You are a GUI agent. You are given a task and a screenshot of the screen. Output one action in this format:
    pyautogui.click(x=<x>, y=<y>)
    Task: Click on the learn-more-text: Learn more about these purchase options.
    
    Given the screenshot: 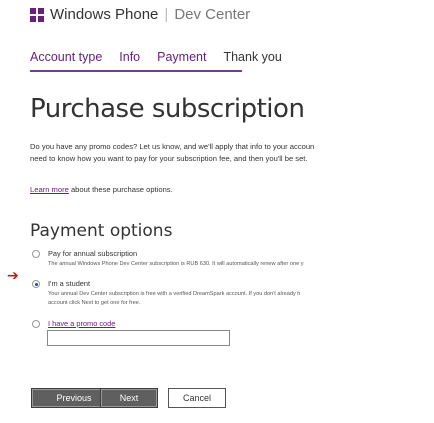 What is the action you would take?
    pyautogui.click(x=101, y=189)
    